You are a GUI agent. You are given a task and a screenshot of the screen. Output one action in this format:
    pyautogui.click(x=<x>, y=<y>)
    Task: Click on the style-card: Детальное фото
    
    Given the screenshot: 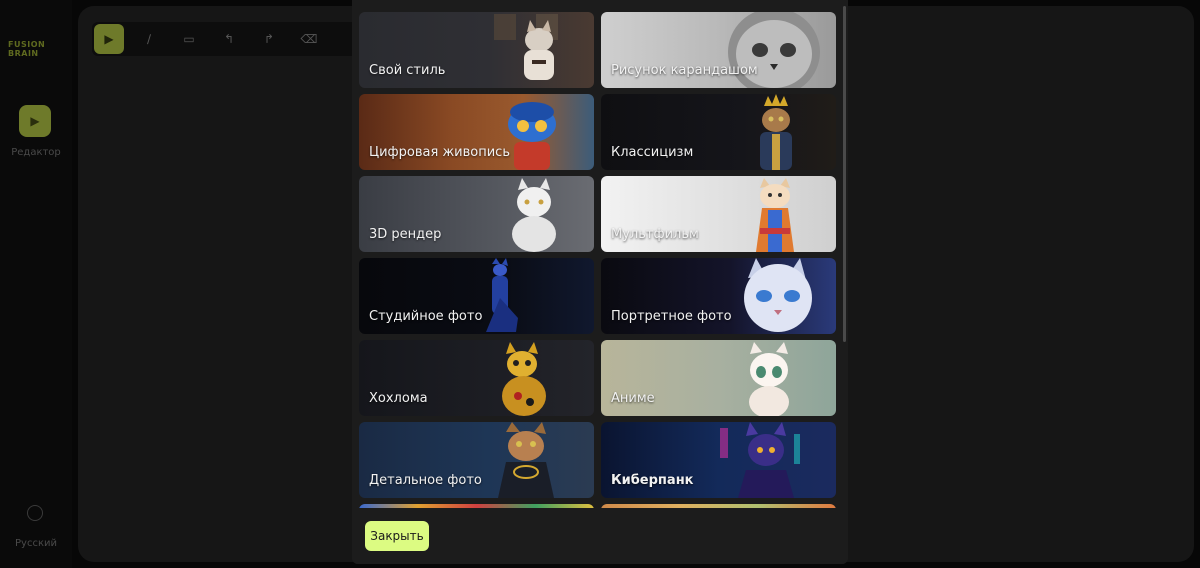 What is the action you would take?
    pyautogui.click(x=476, y=460)
    